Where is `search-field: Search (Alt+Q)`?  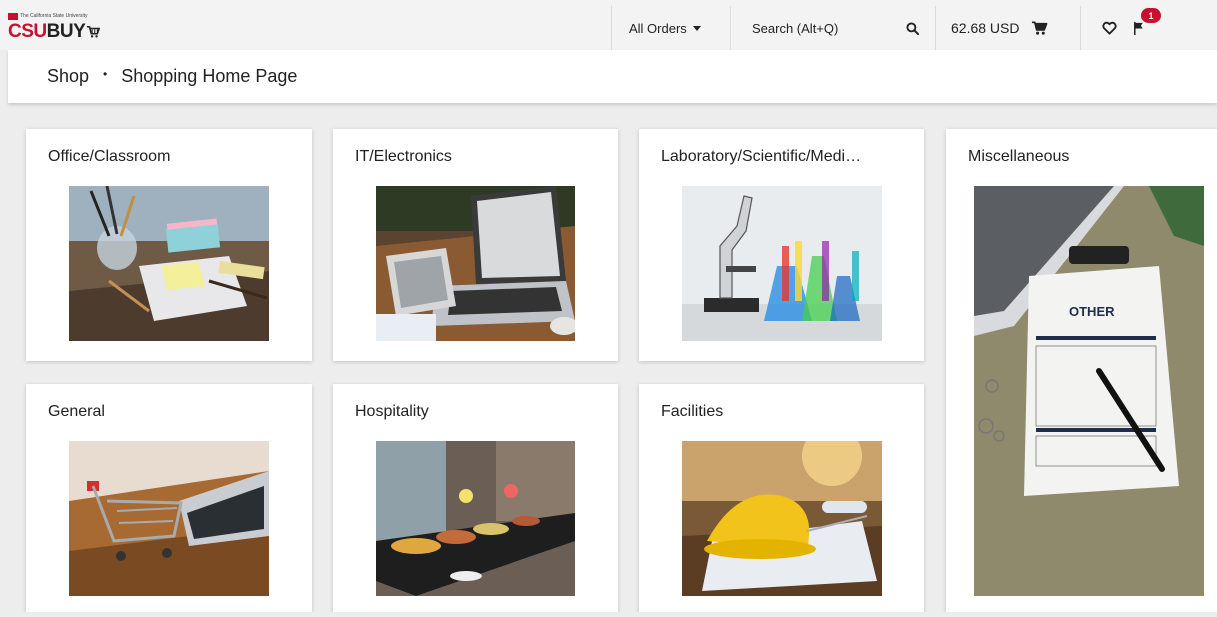 search-field: Search (Alt+Q) is located at coordinates (832, 28).